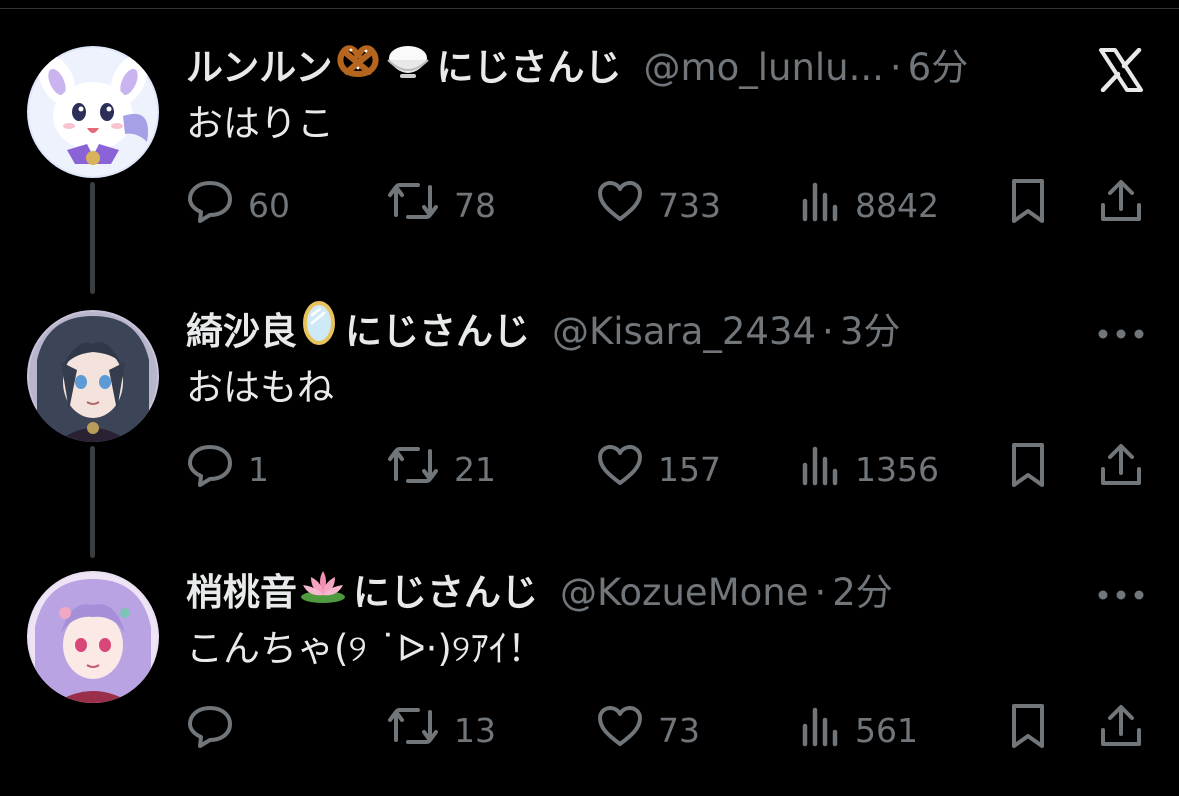 The width and height of the screenshot is (1179, 796). What do you see at coordinates (475, 205) in the screenshot?
I see `retweet-count: 78` at bounding box center [475, 205].